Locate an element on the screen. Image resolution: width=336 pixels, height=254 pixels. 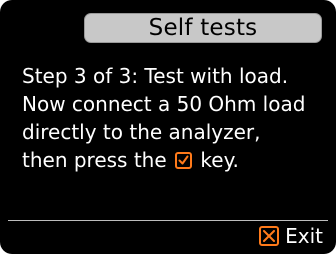
page-title: Self tests is located at coordinates (203, 28).